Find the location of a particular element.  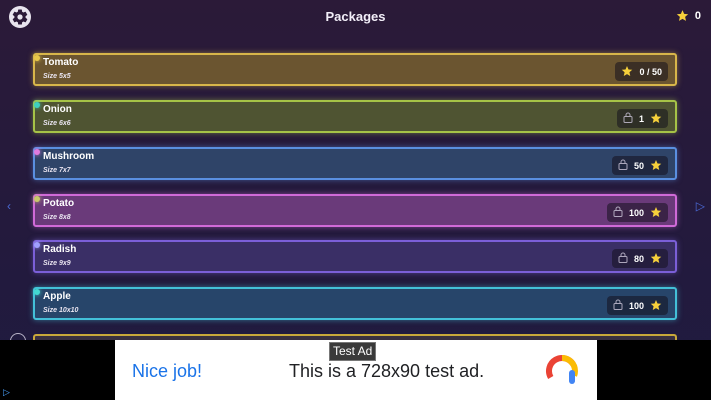

top-bar: Packages 0 is located at coordinates (355, 17).